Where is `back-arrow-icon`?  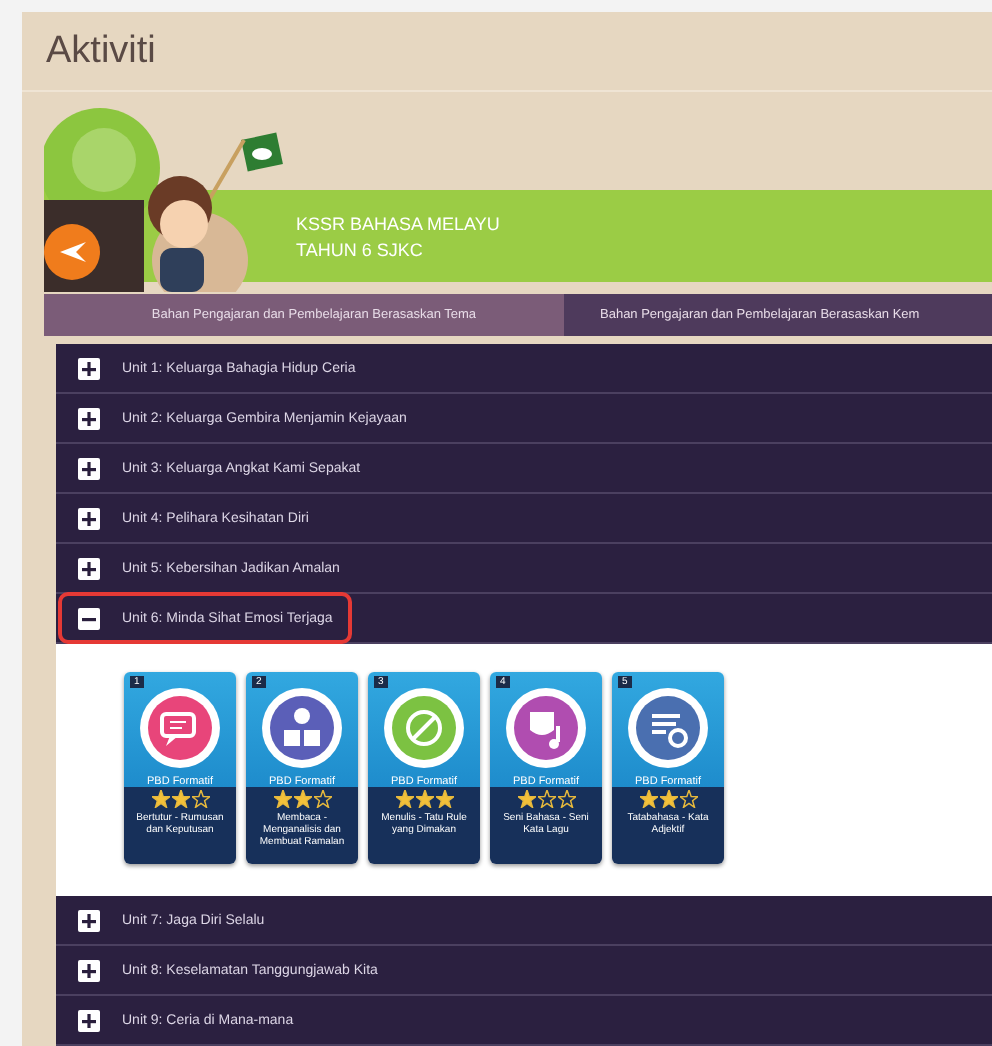 back-arrow-icon is located at coordinates (72, 252).